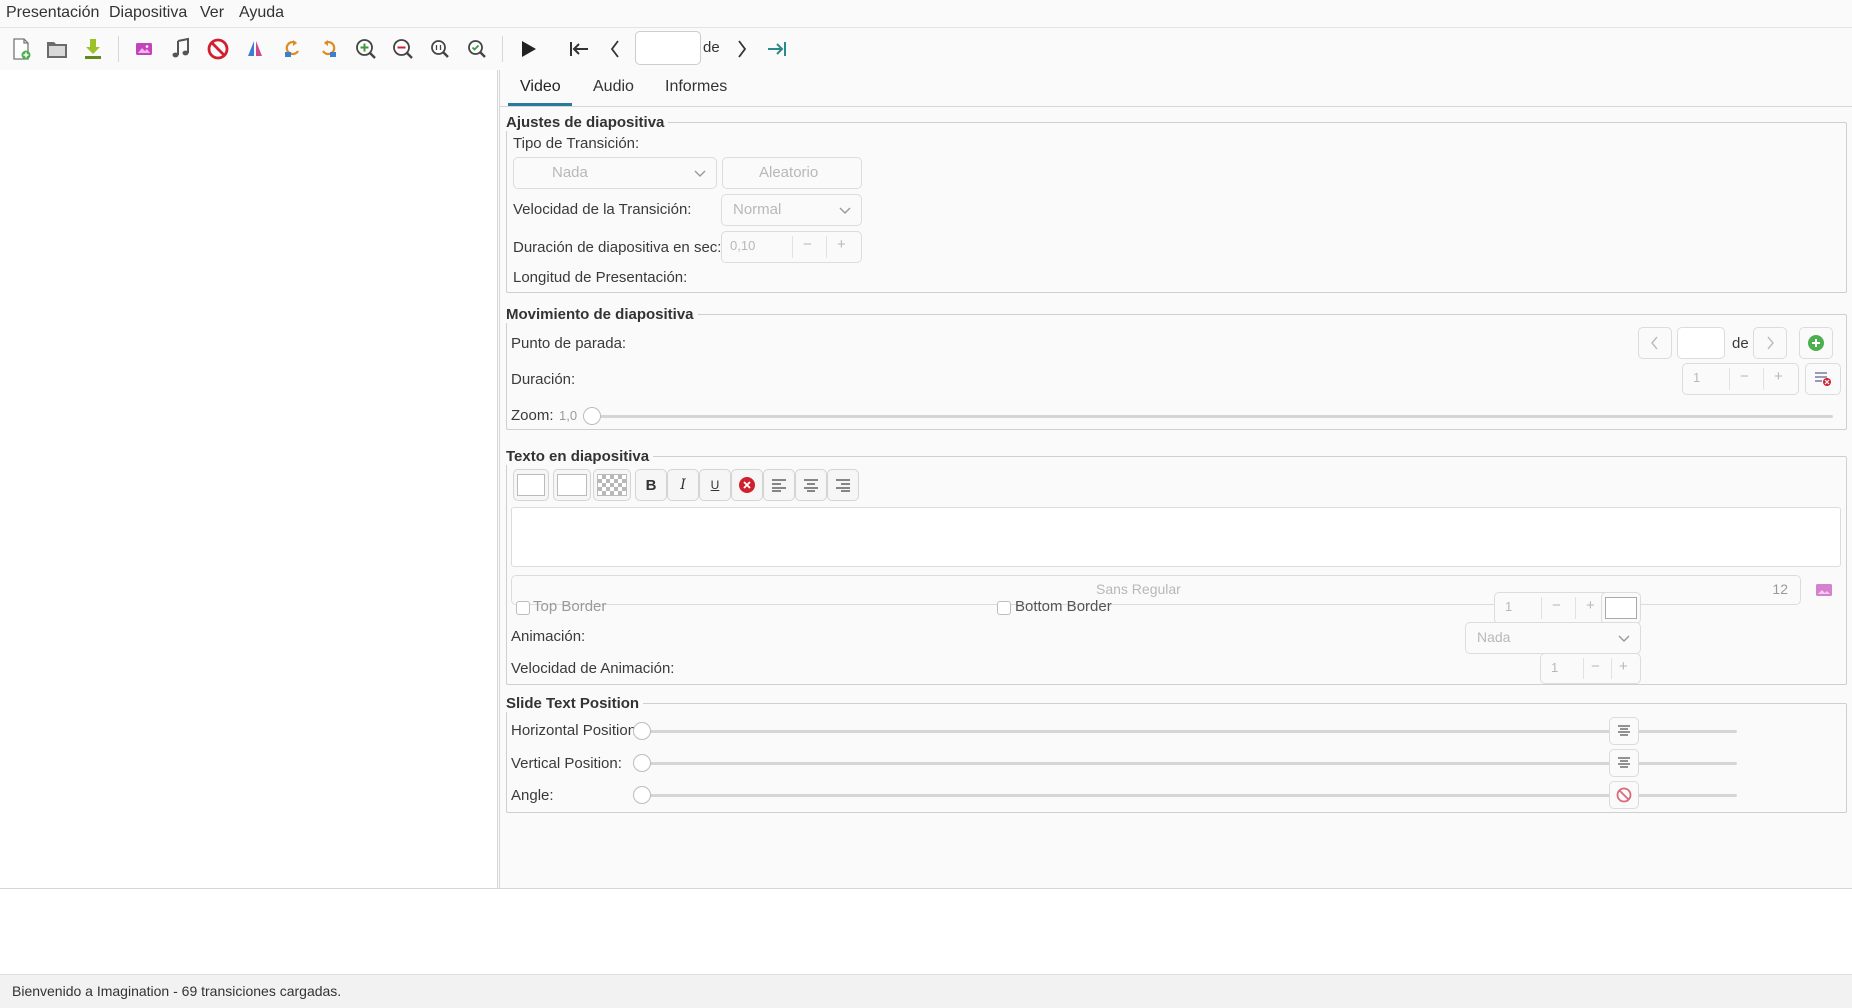 The height and width of the screenshot is (1008, 1852). I want to click on menu-presentacion: Presentación, so click(52, 13).